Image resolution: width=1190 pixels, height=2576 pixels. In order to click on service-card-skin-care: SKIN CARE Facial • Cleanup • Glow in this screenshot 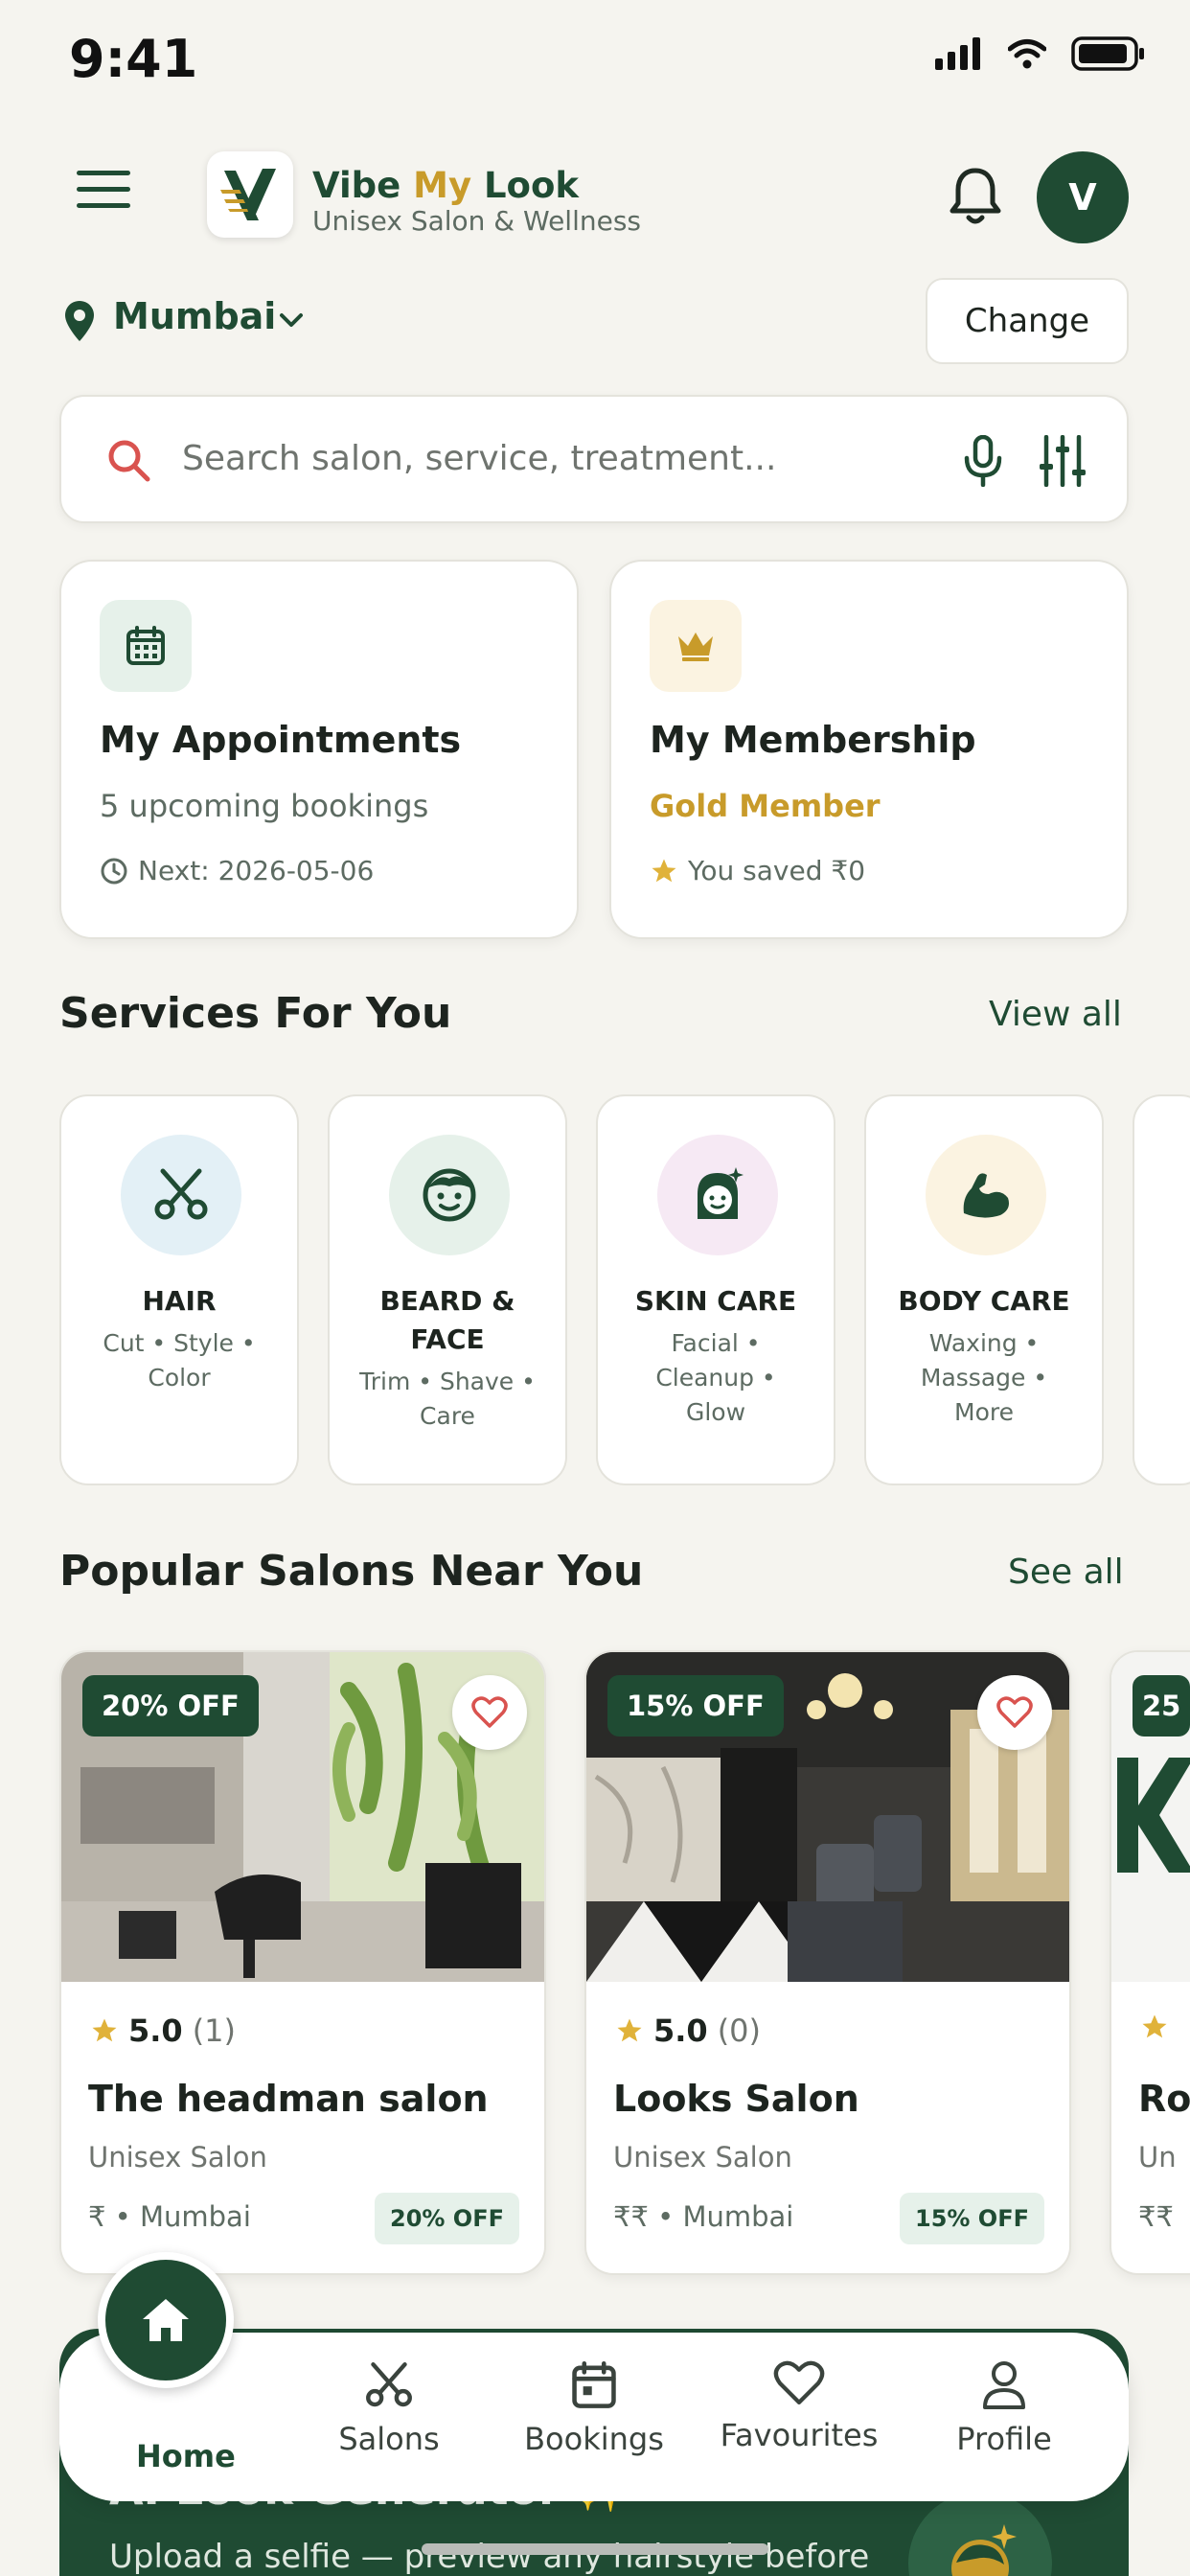, I will do `click(716, 1289)`.